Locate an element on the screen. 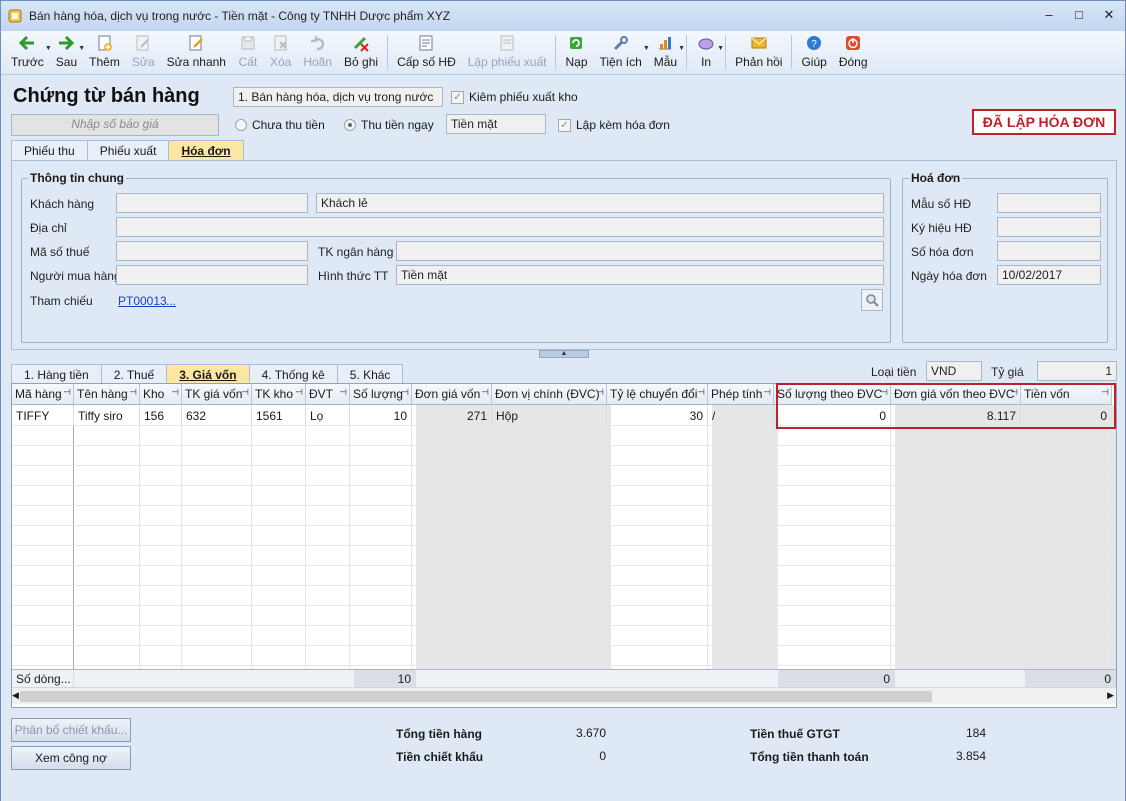 Image resolution: width=1126 pixels, height=801 pixels. with-invoice-checkbox: ✓ Lập kèm hóa đơn is located at coordinates (614, 125).